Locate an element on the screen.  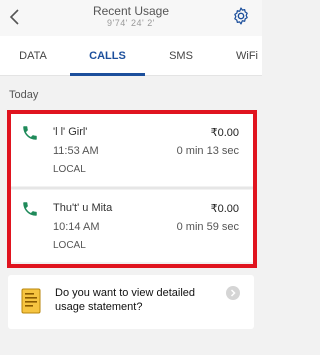
chevron-right-icon is located at coordinates (233, 293).